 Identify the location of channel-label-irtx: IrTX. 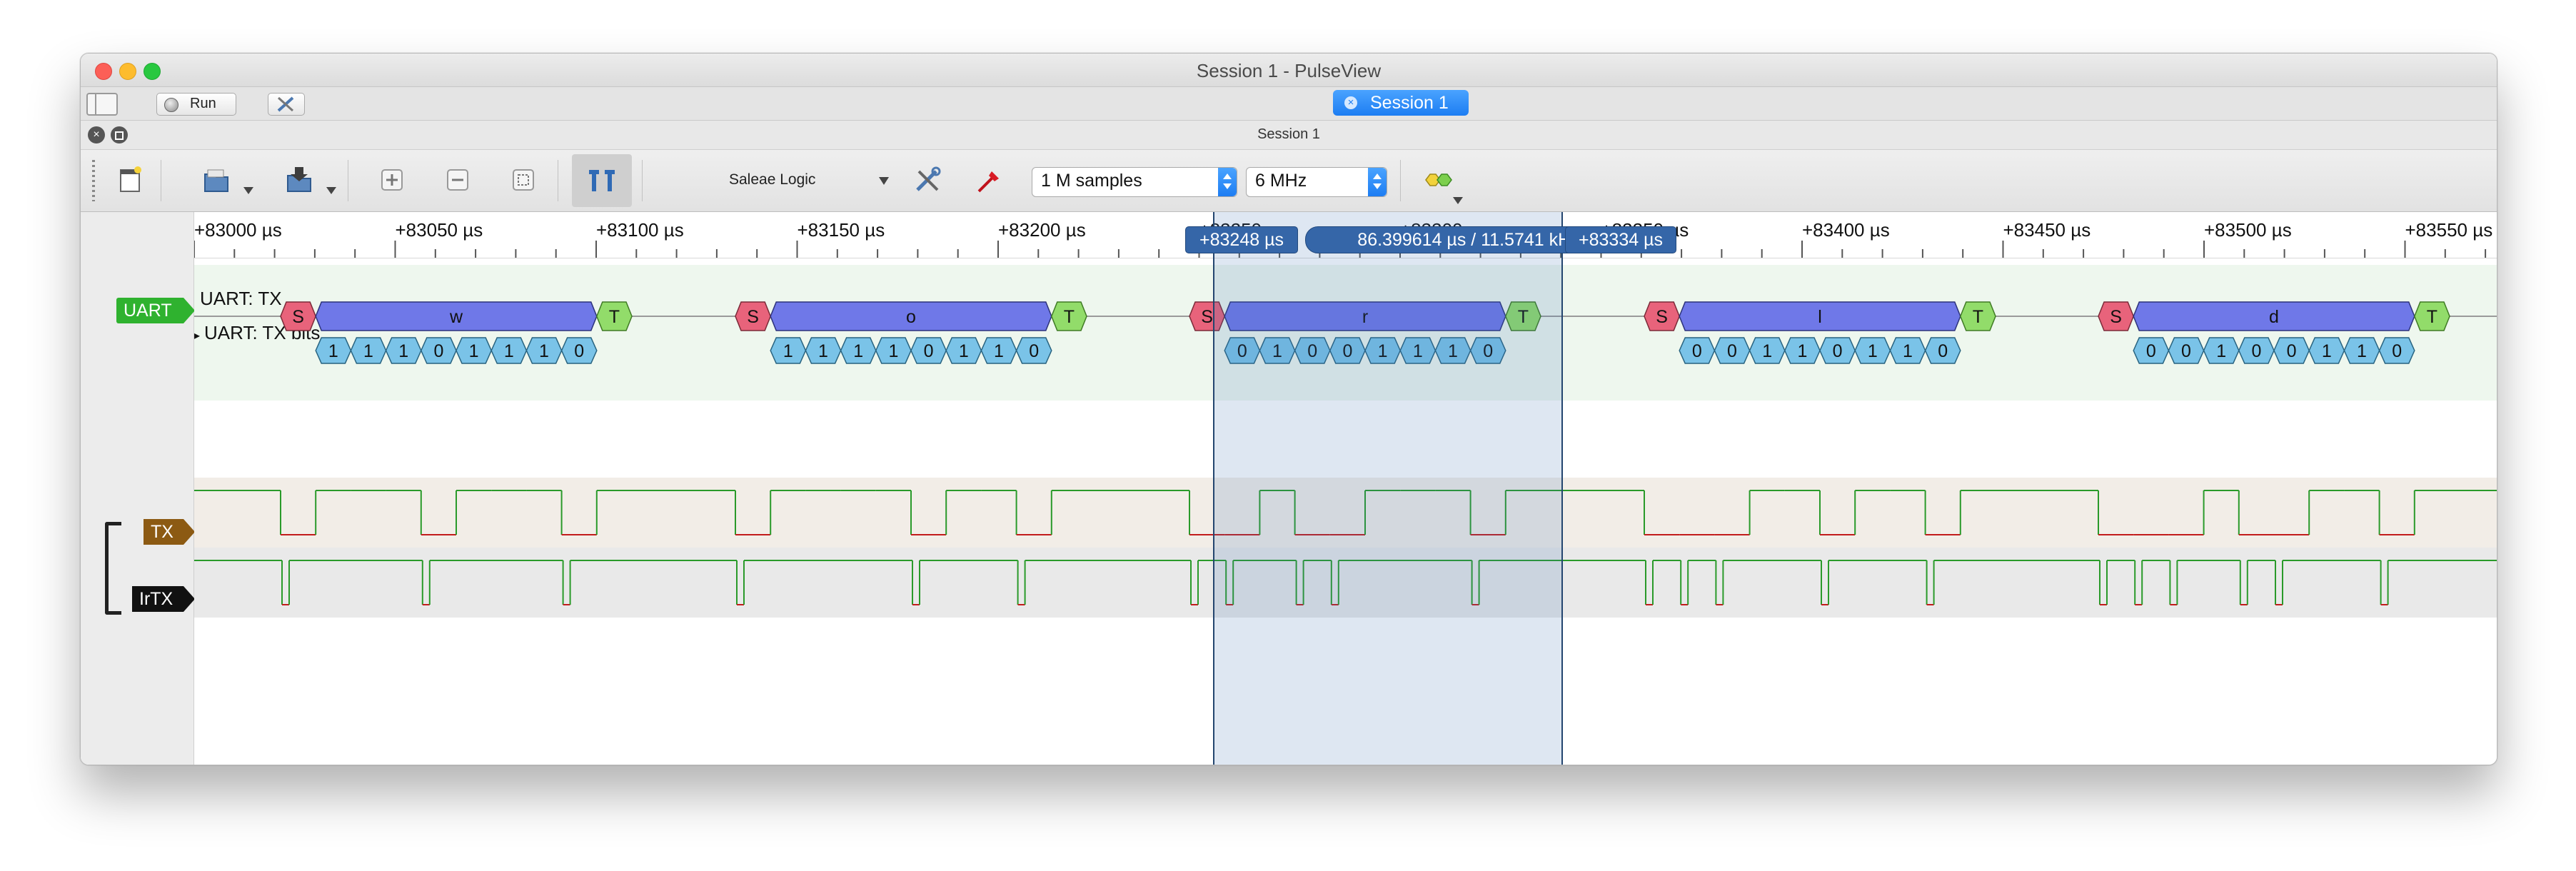
(164, 599).